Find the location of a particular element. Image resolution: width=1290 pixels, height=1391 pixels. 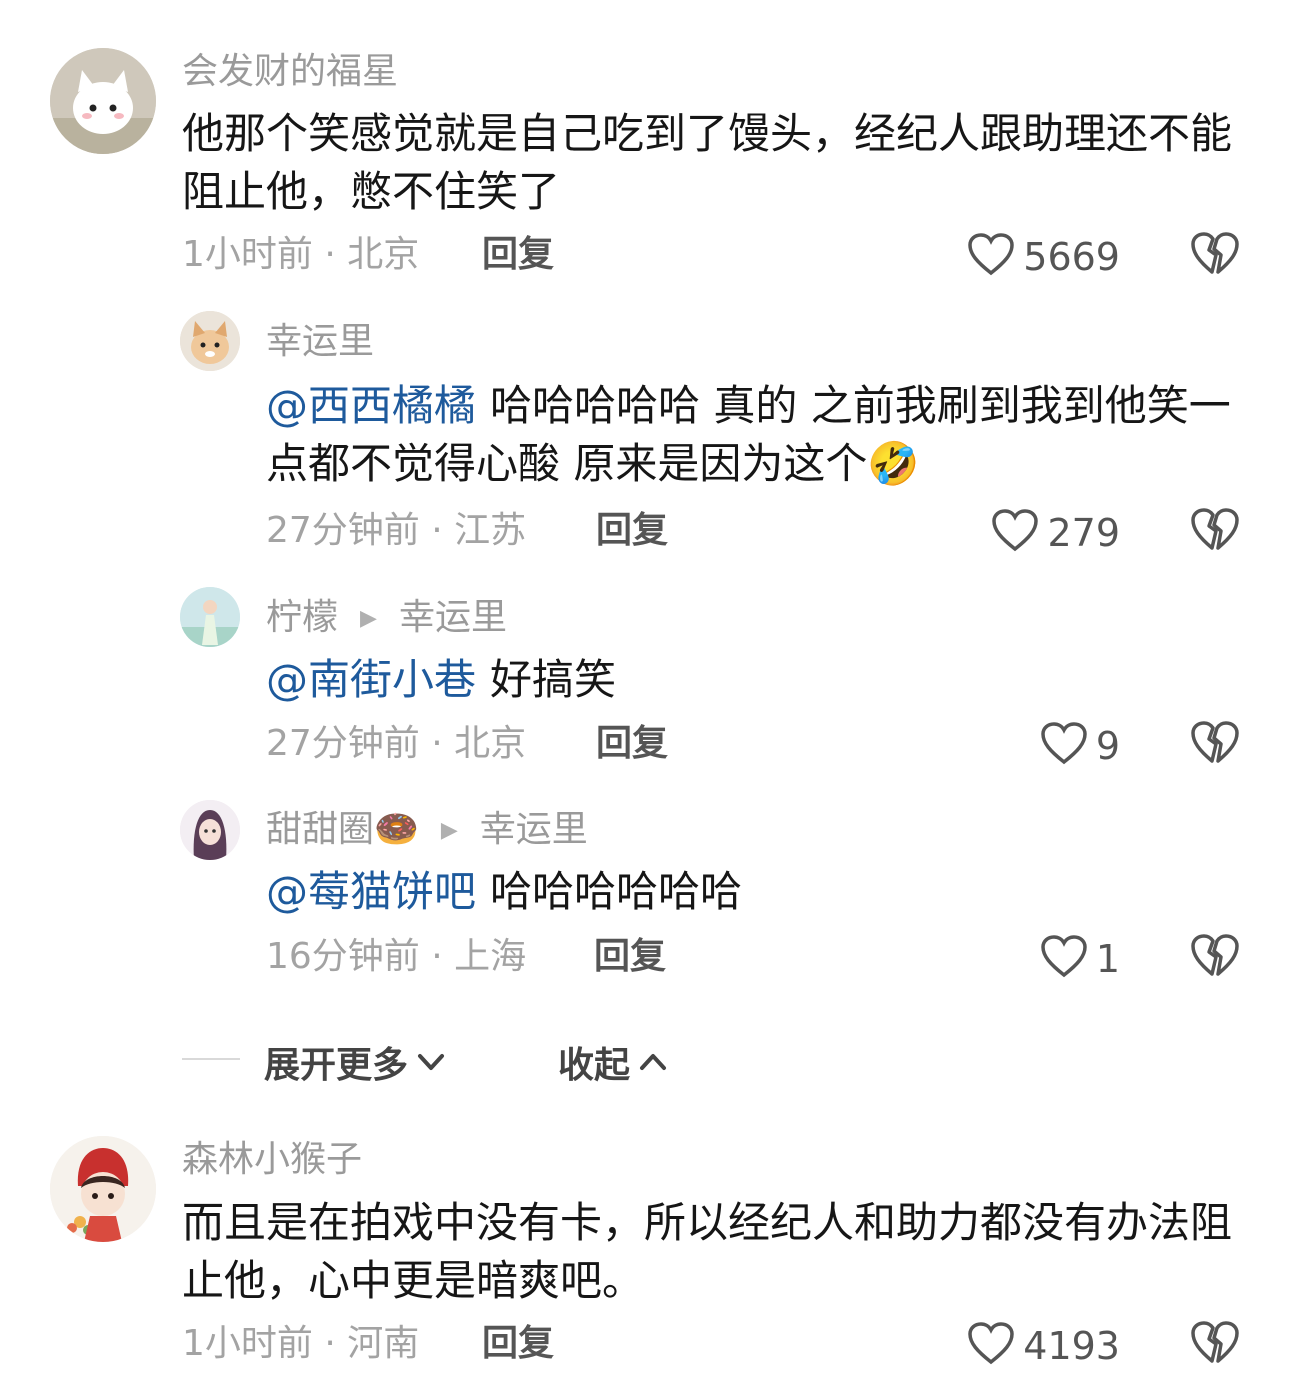

like-button: 9 is located at coordinates (1080, 746).